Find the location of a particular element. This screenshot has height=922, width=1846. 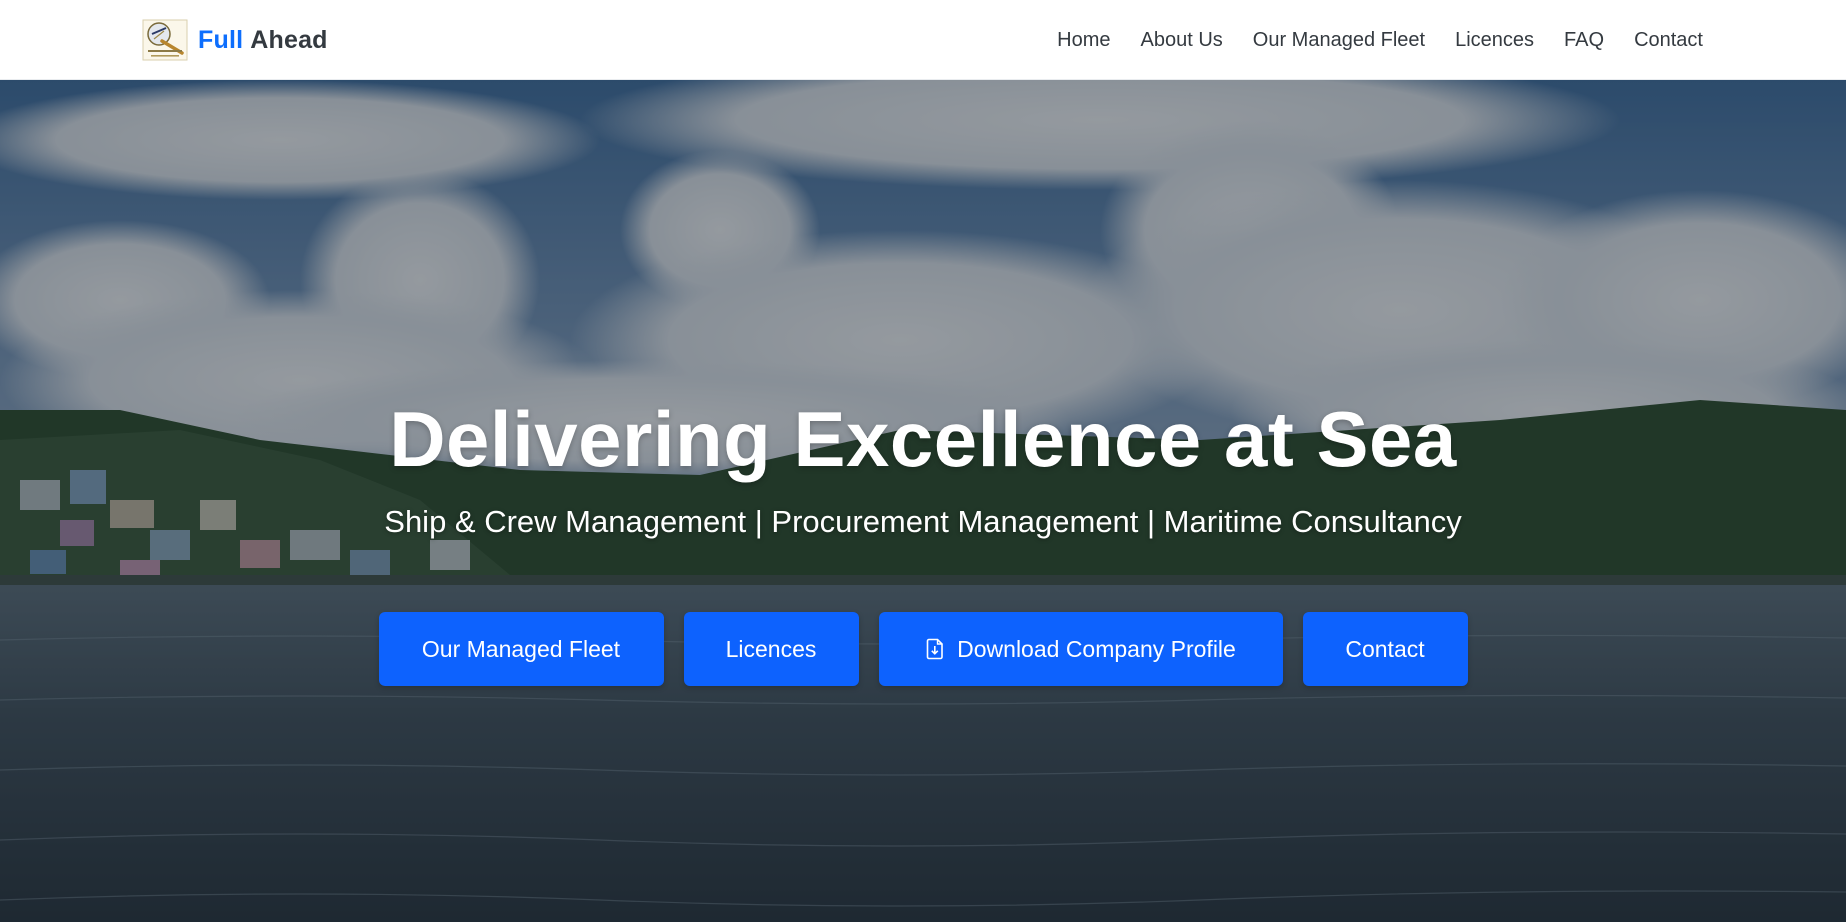

compass-logo-icon is located at coordinates (165, 40).